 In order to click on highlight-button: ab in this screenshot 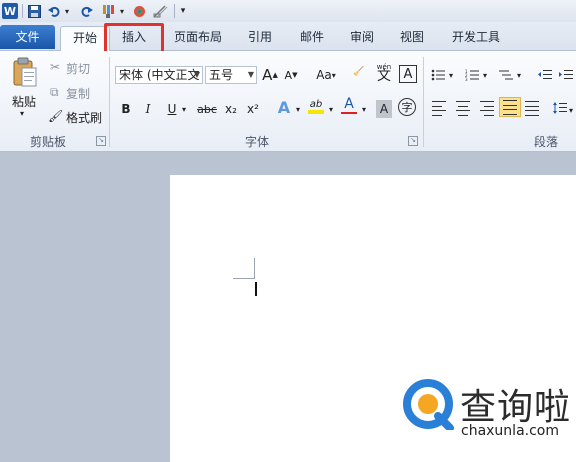, I will do `click(316, 106)`.